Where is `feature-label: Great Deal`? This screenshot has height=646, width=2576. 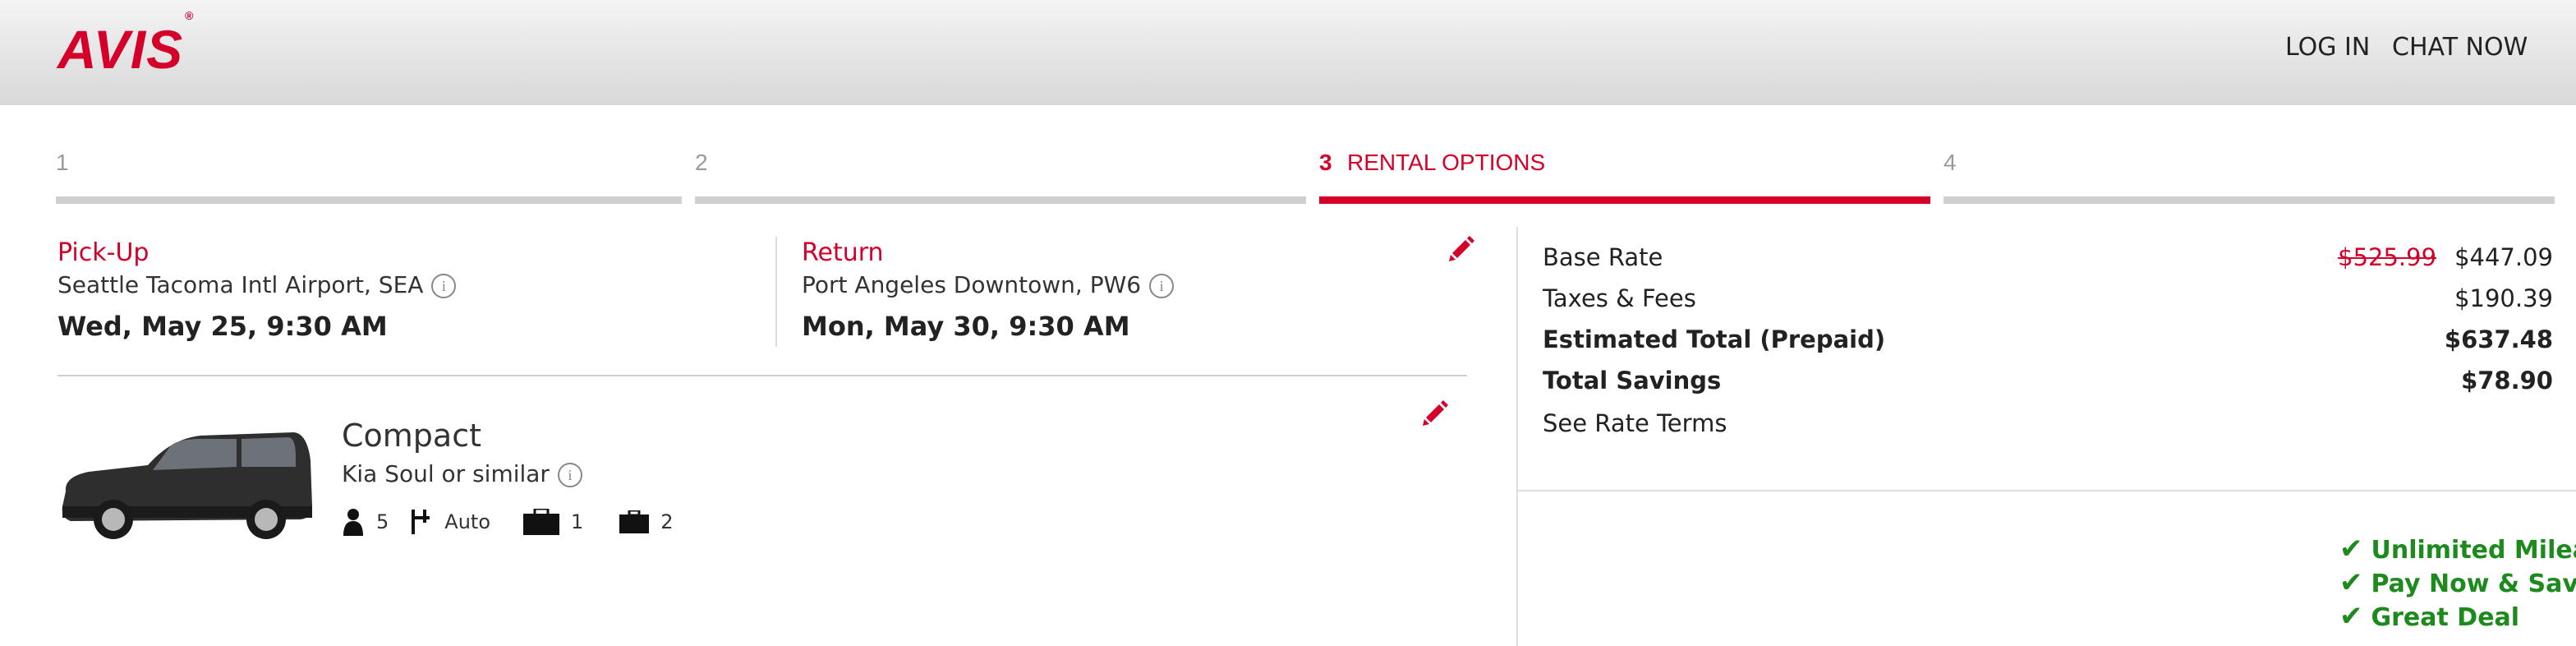 feature-label: Great Deal is located at coordinates (2445, 617).